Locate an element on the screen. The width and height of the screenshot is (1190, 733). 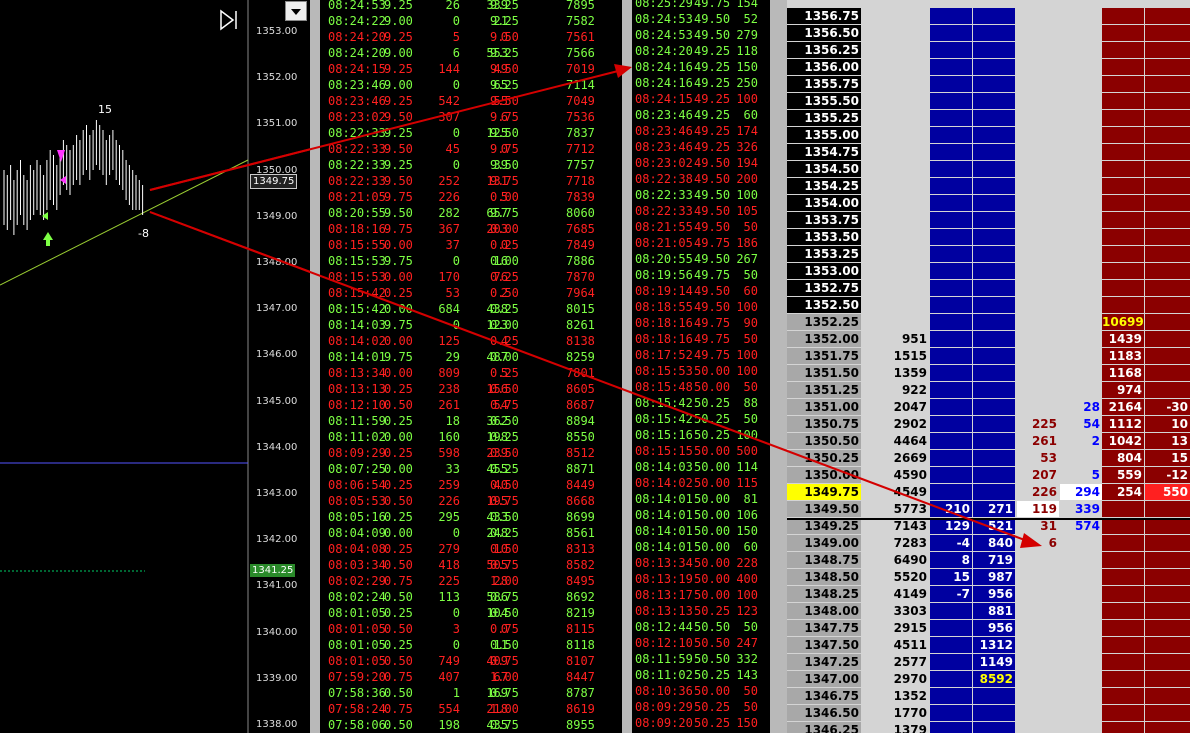
dom-vol-cell: 1770 is located at coordinates (896, 713).